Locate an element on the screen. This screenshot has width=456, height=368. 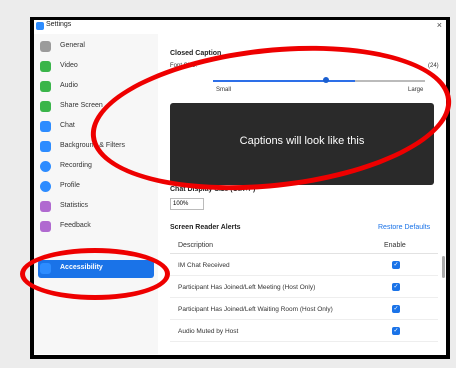
table-row: Audio Muted by Host ✓ is located at coordinates (304, 332).